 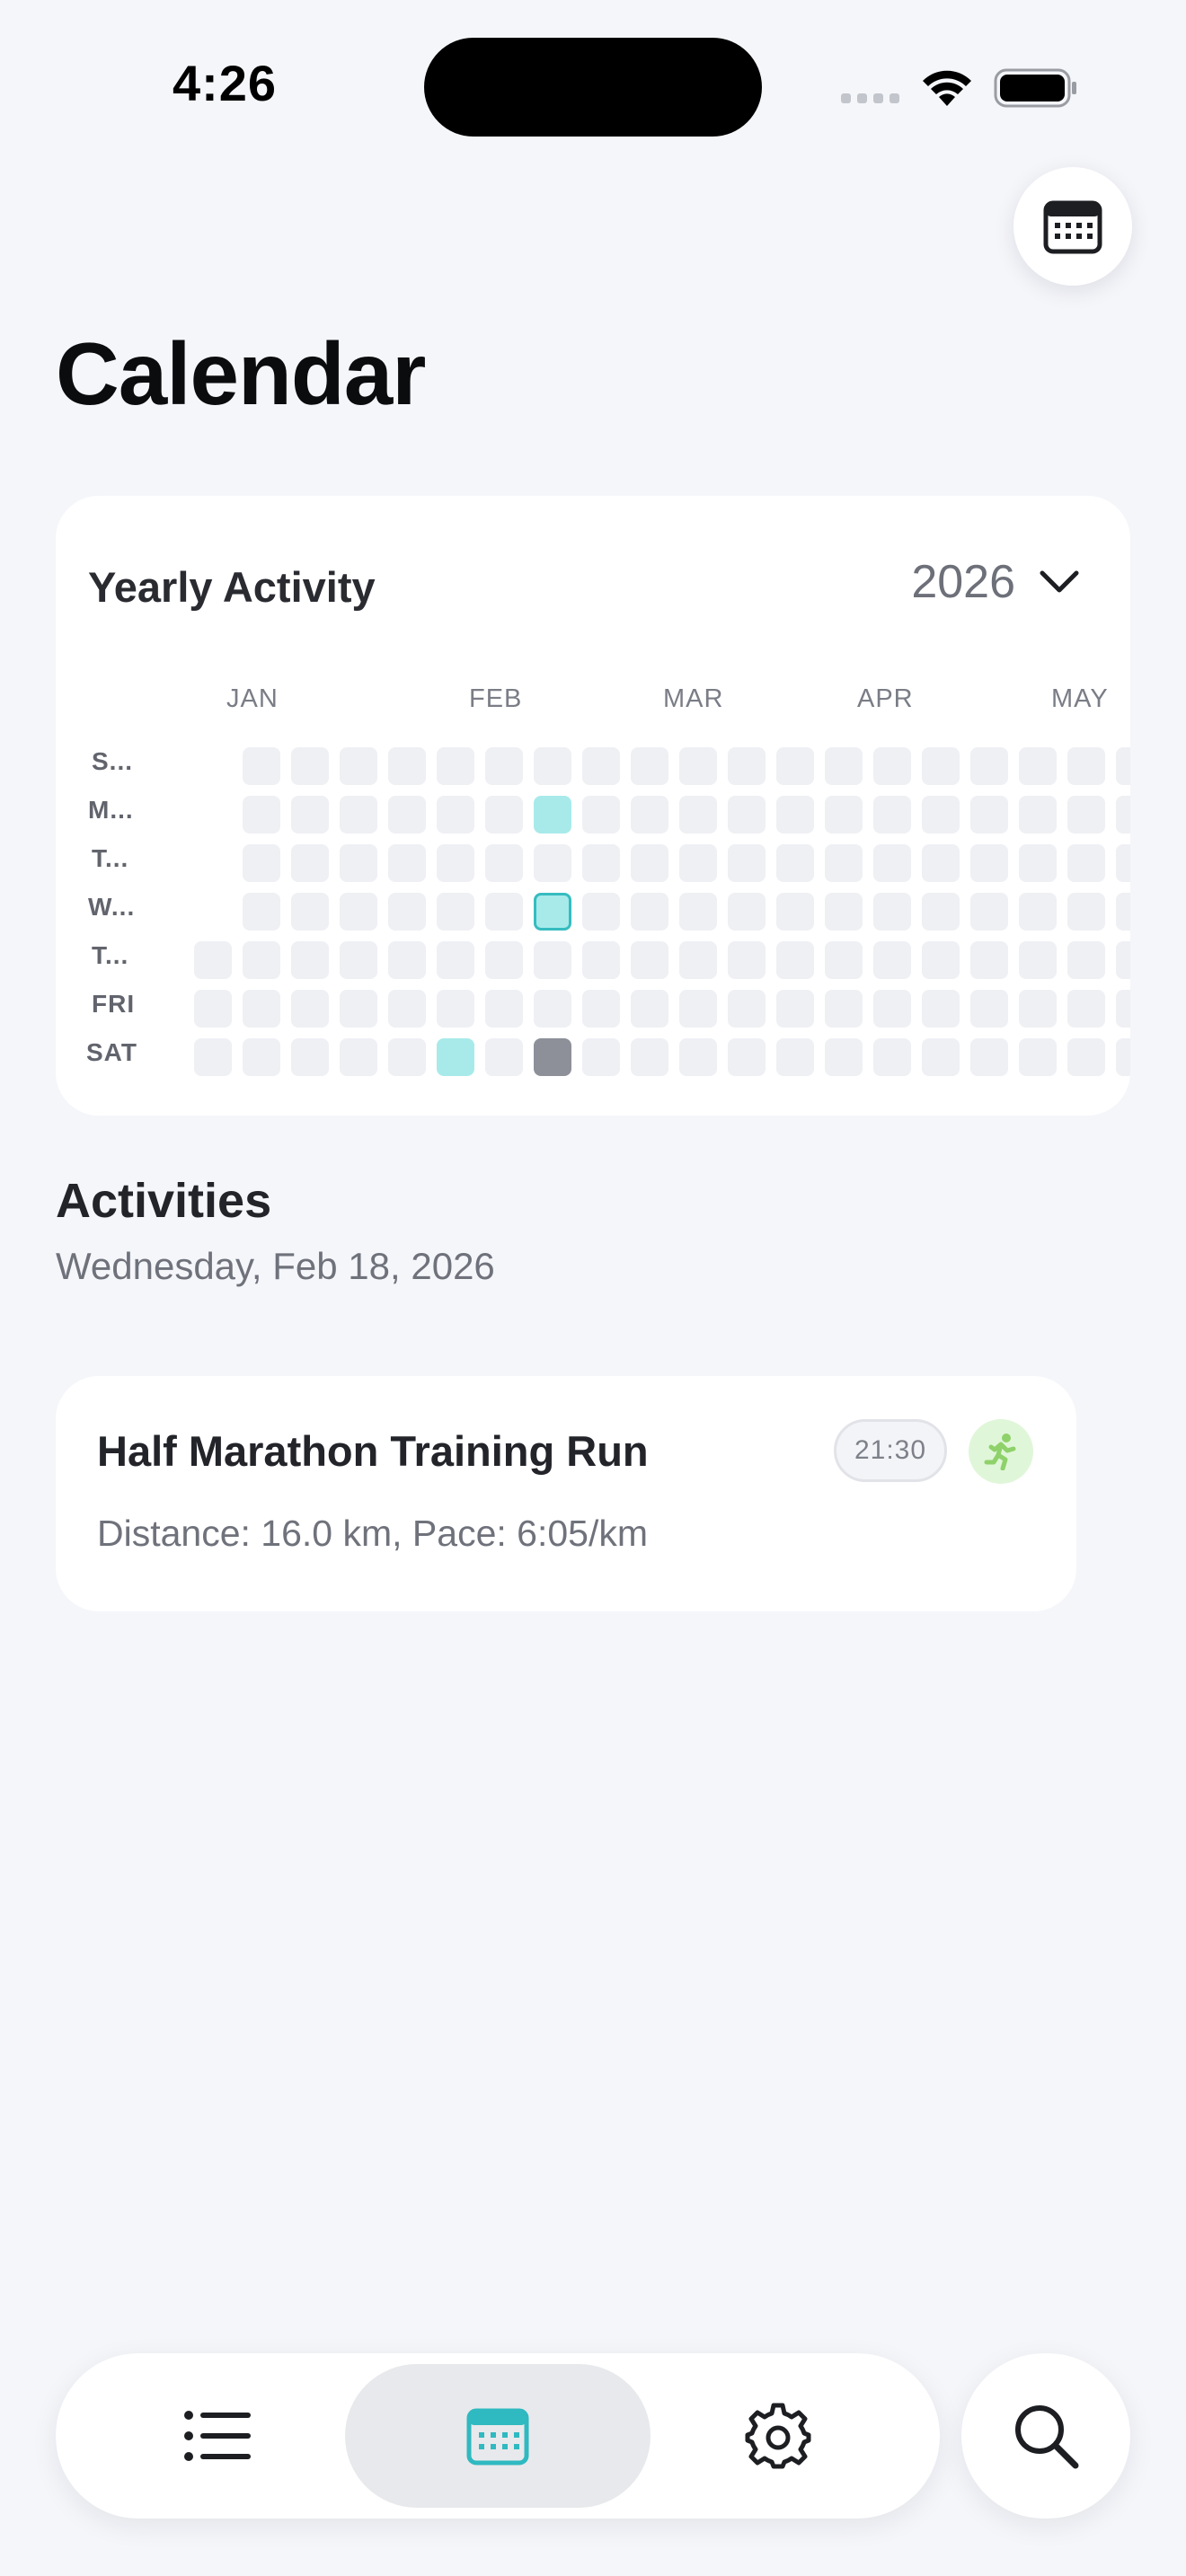 What do you see at coordinates (217, 2436) in the screenshot?
I see `tab-list` at bounding box center [217, 2436].